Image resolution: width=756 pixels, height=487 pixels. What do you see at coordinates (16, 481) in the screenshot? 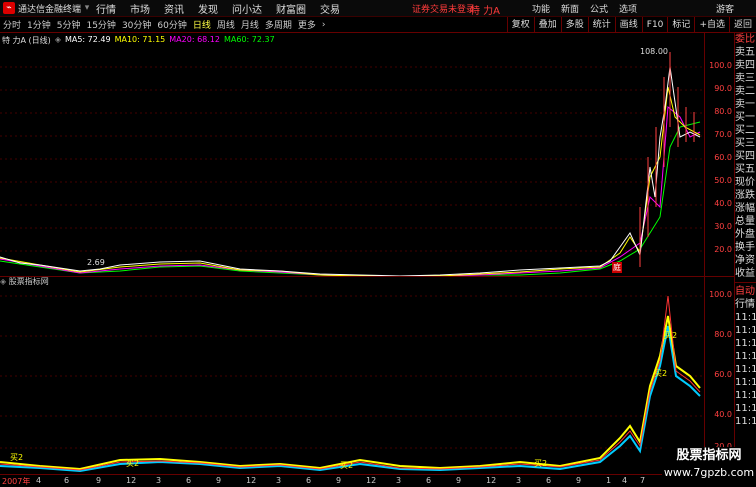
I see `time-tick: 2007年` at bounding box center [16, 481].